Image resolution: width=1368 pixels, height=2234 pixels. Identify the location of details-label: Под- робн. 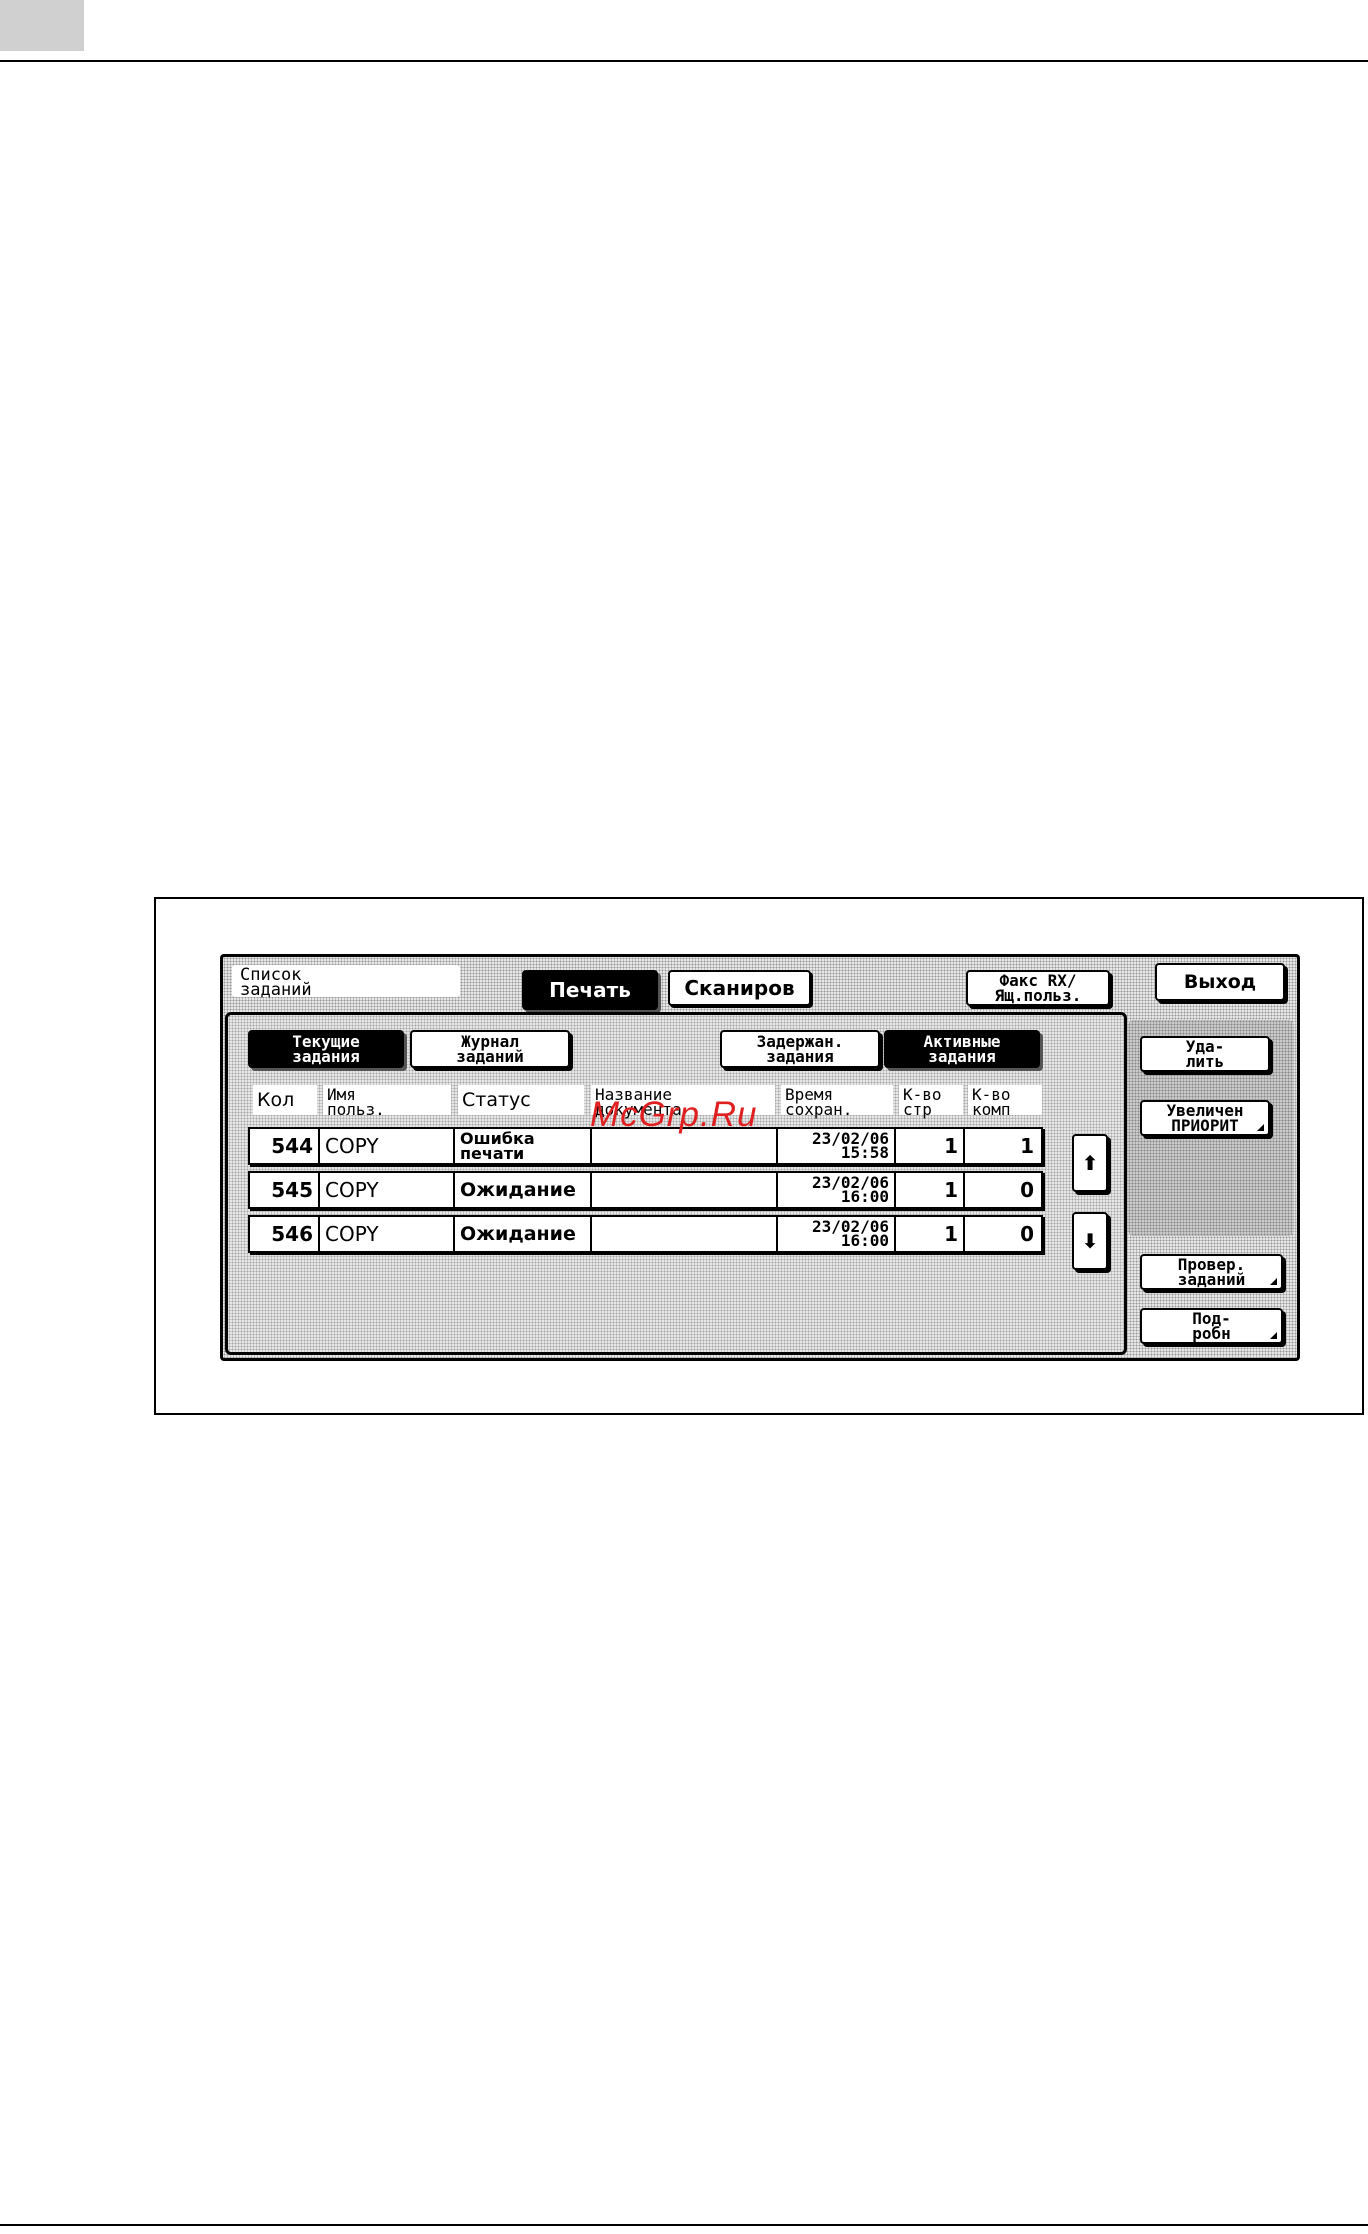
(1211, 1326).